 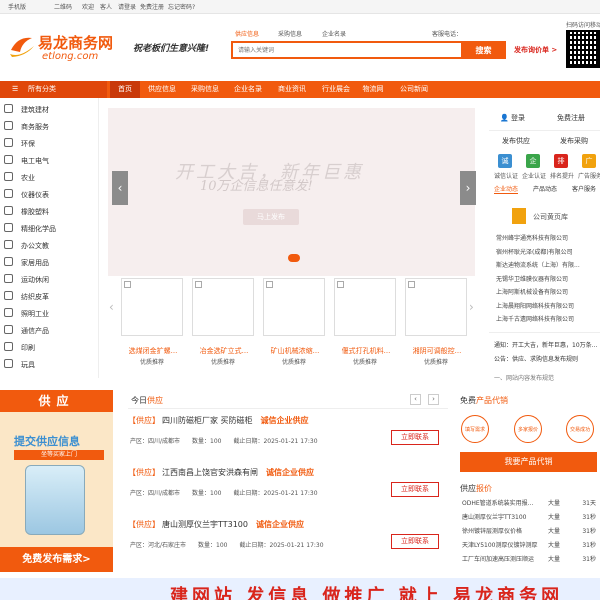 What do you see at coordinates (334, 33) in the screenshot?
I see `search-tab-company: 企业名录` at bounding box center [334, 33].